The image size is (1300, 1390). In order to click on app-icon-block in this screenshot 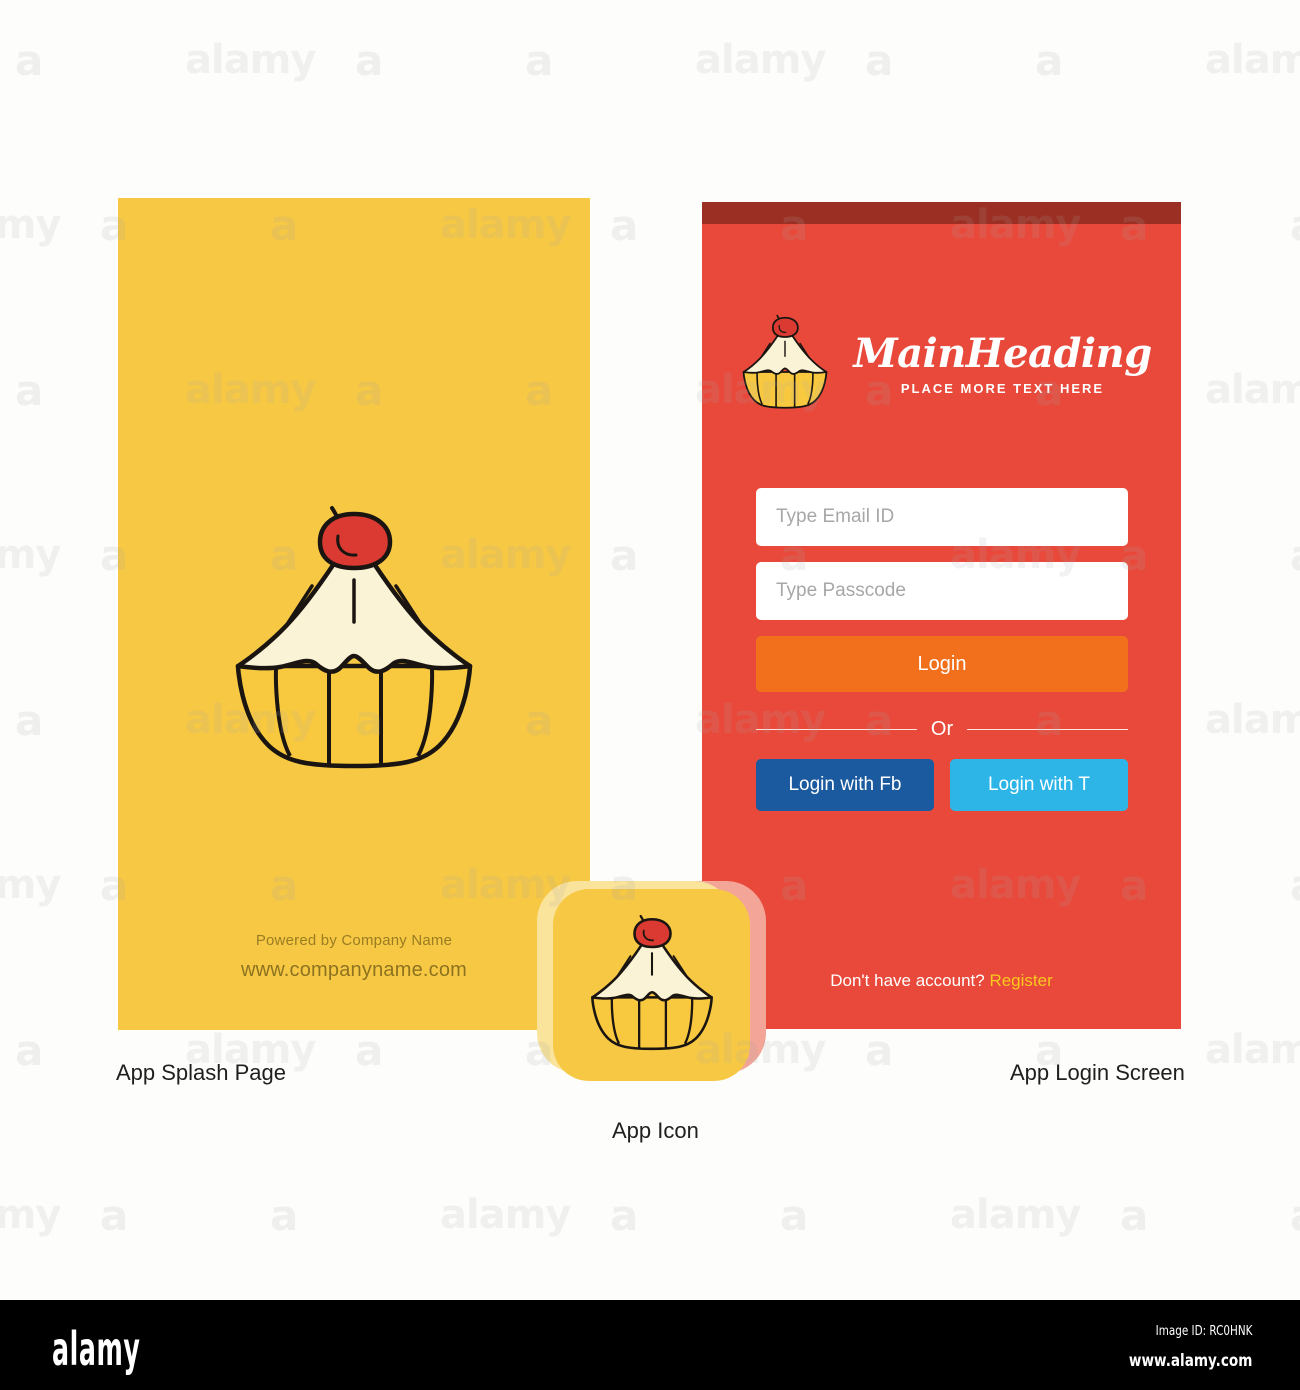, I will do `click(651, 981)`.